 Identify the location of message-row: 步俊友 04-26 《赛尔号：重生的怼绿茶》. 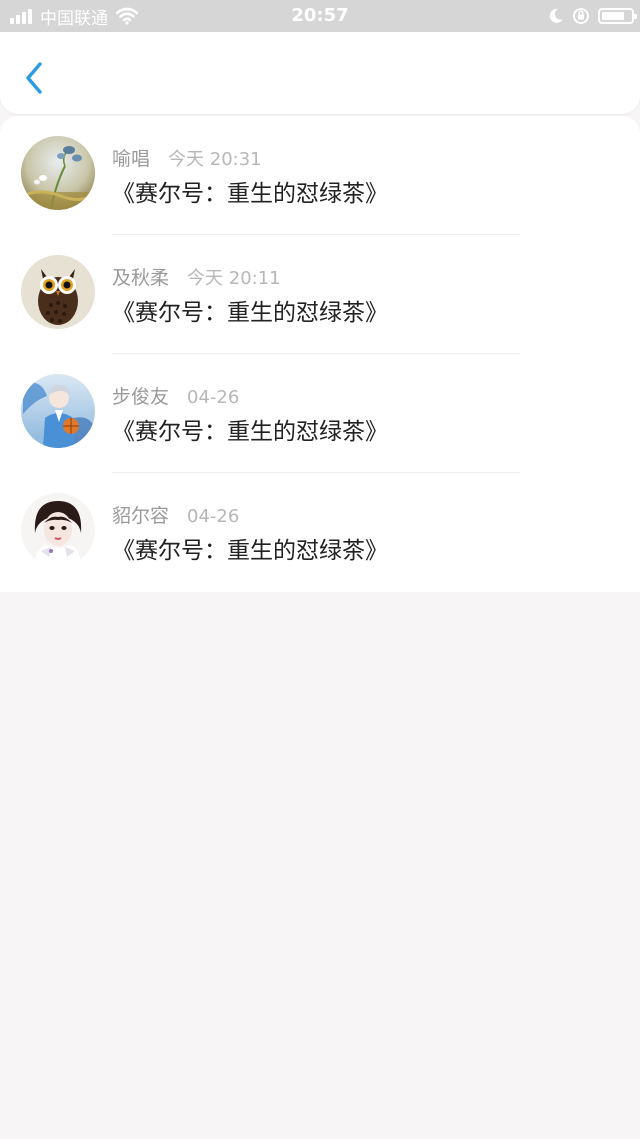
(320, 413).